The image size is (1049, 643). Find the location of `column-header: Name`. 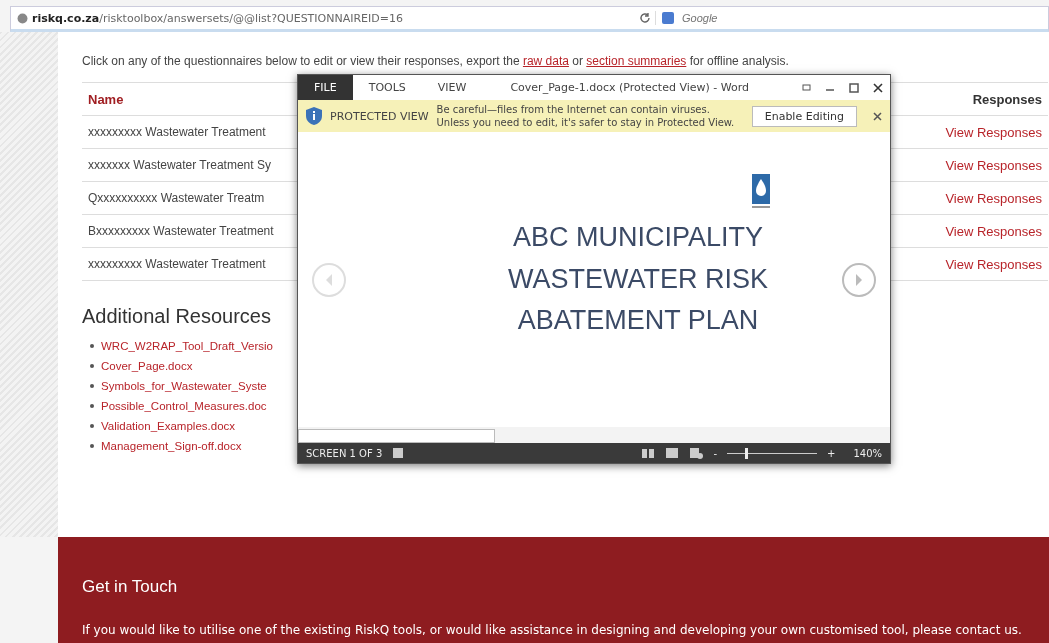

column-header: Name is located at coordinates (106, 99).